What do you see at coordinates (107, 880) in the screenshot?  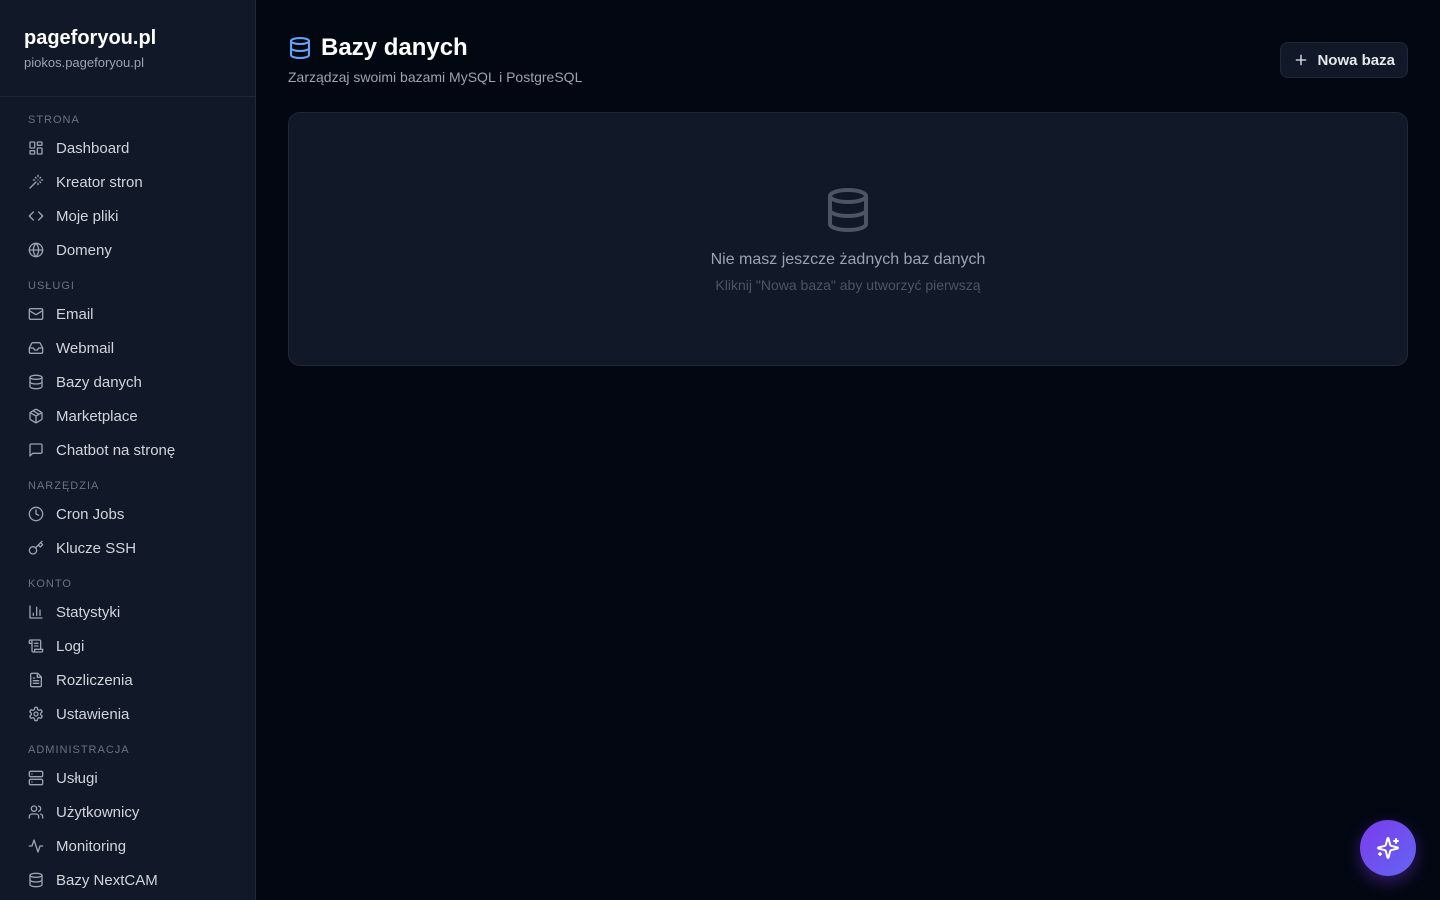 I see `sidebar-item-label: Bazy NextCAM` at bounding box center [107, 880].